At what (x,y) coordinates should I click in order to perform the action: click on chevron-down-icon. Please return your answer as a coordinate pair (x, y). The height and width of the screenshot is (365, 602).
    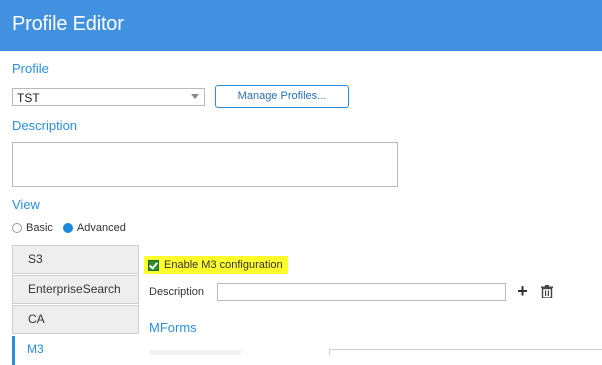
    Looking at the image, I should click on (195, 96).